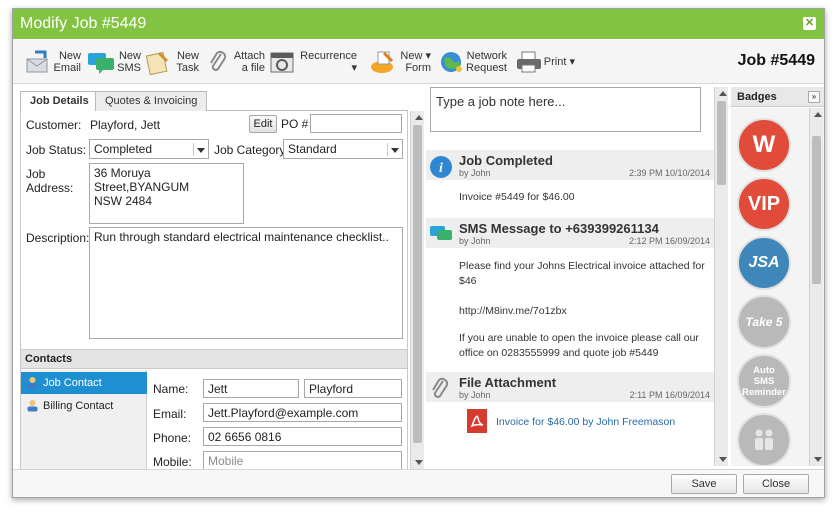  I want to click on new-email-button: New Email, so click(53, 62).